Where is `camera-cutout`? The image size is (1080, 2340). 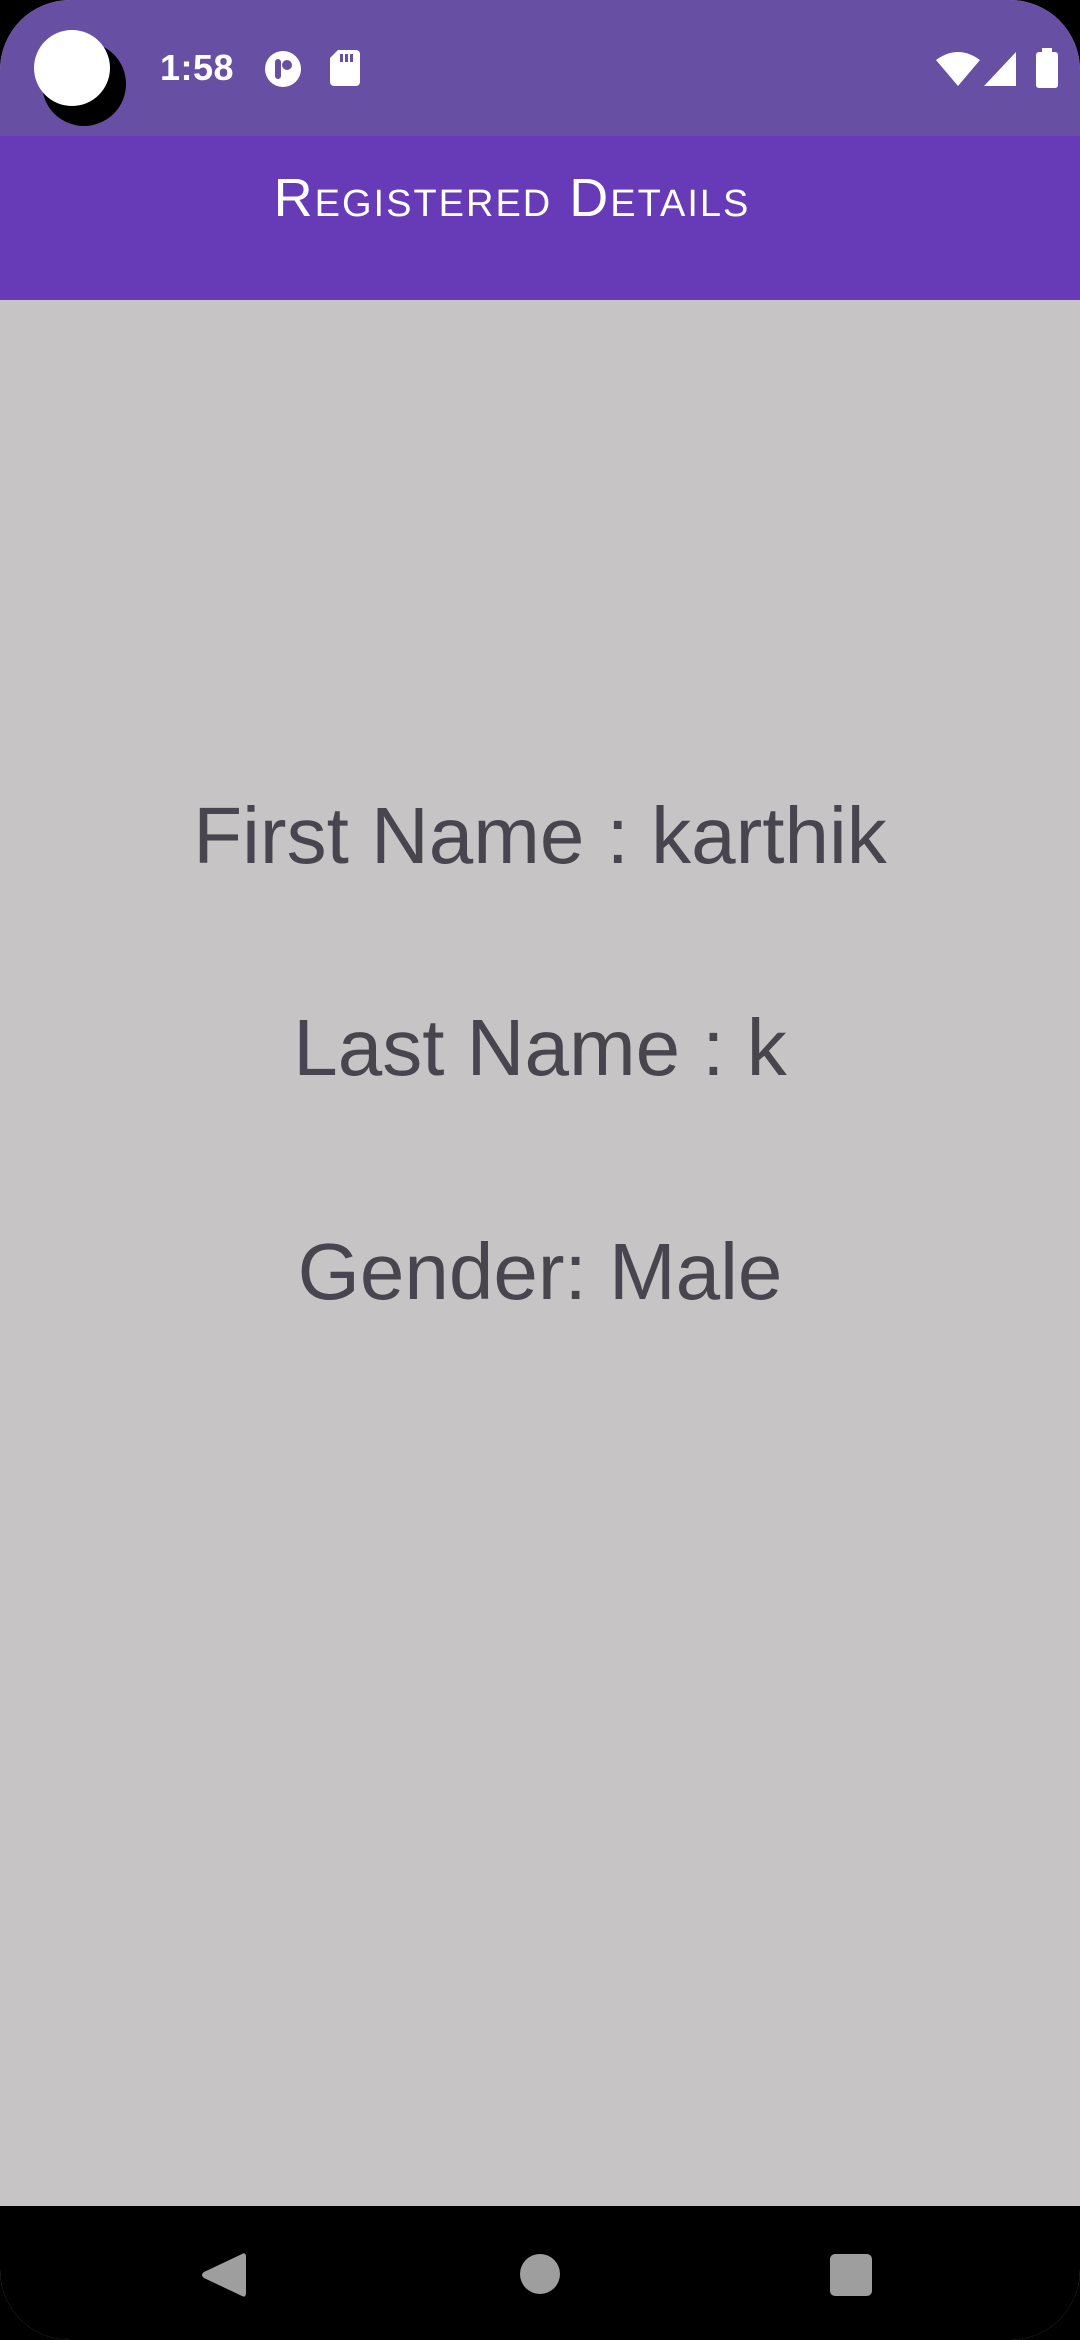
camera-cutout is located at coordinates (80, 79).